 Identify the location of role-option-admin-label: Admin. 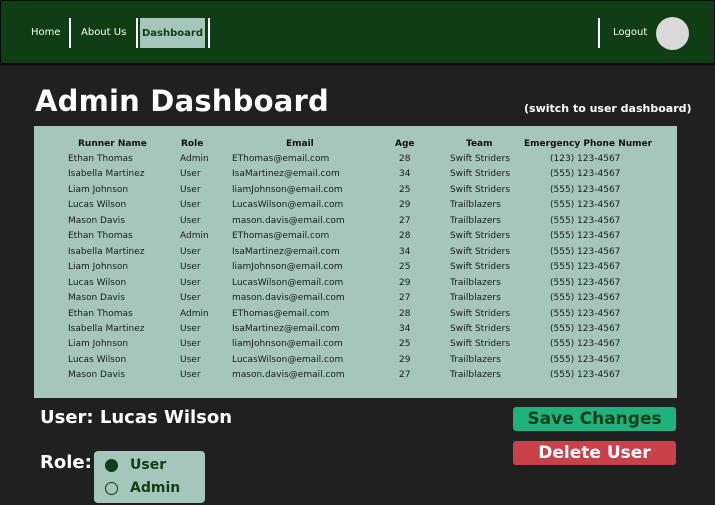
(155, 488).